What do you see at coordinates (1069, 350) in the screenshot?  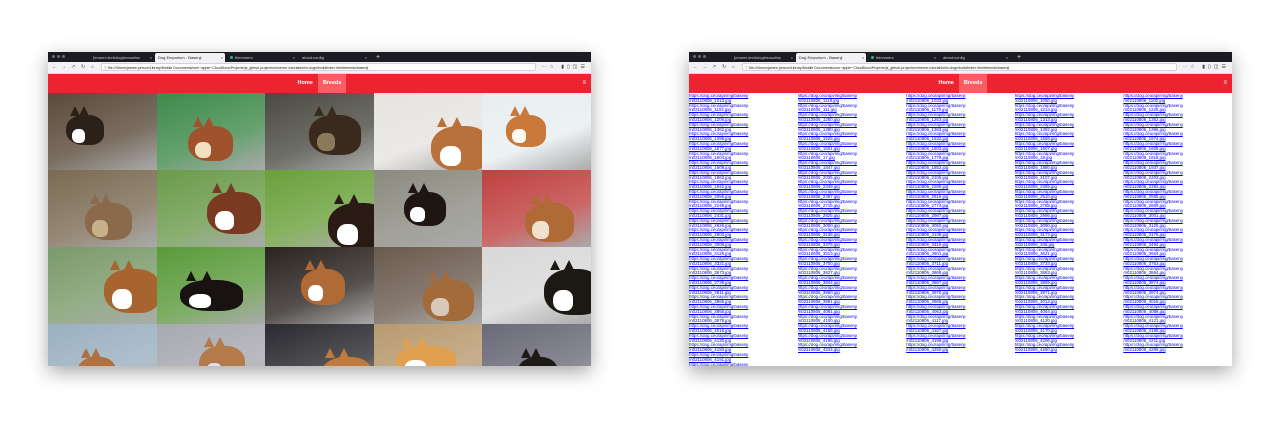 I see `image-link: /n02110806_4260.jpg` at bounding box center [1069, 350].